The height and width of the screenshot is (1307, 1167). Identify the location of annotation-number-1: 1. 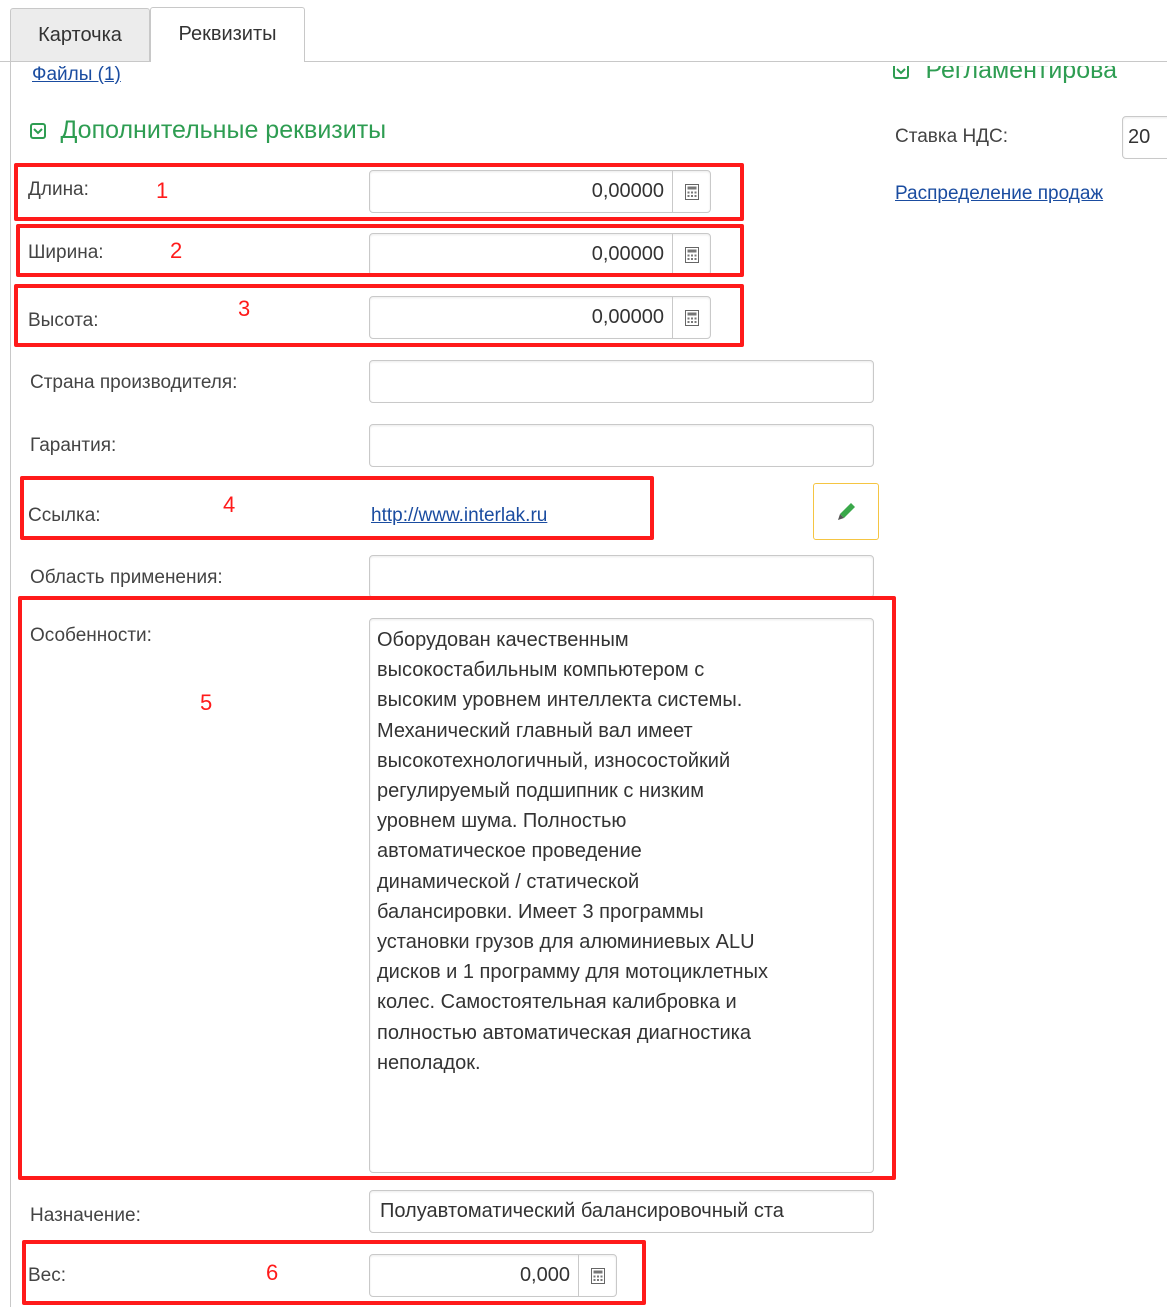
(162, 190).